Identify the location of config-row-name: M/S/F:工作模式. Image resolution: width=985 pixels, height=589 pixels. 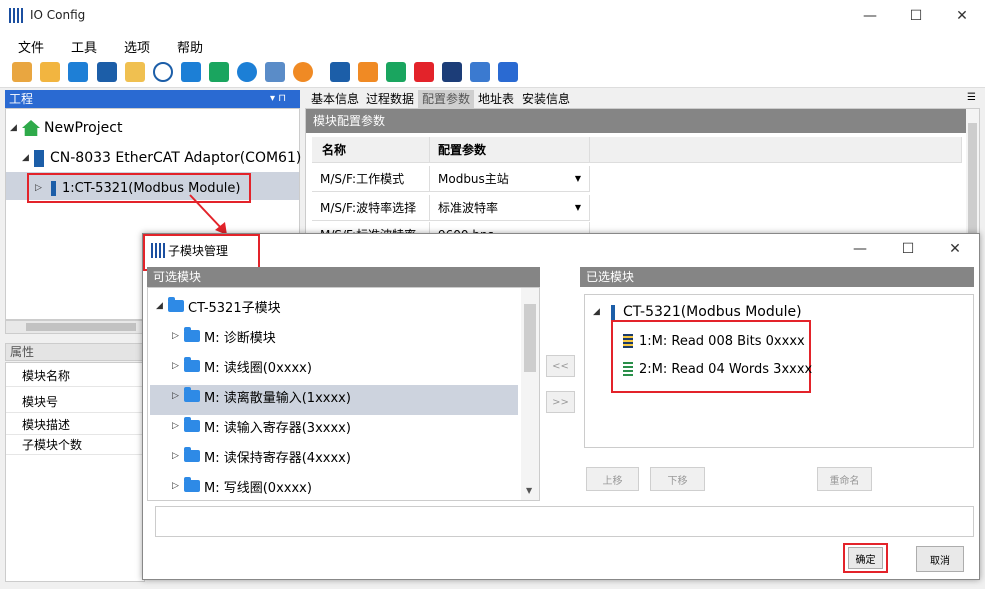
(371, 179).